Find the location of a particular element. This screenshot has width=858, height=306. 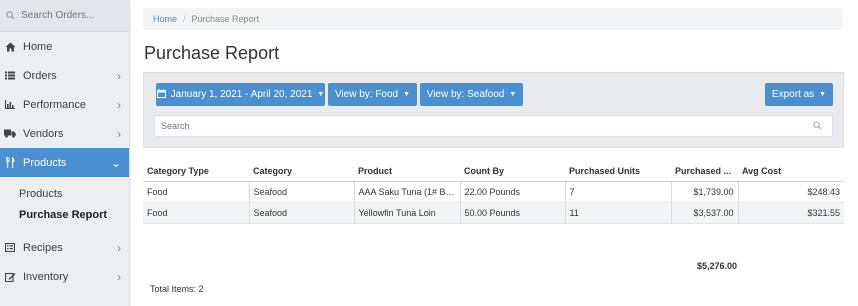

cell-avg-cost: $321.55 is located at coordinates (791, 212).